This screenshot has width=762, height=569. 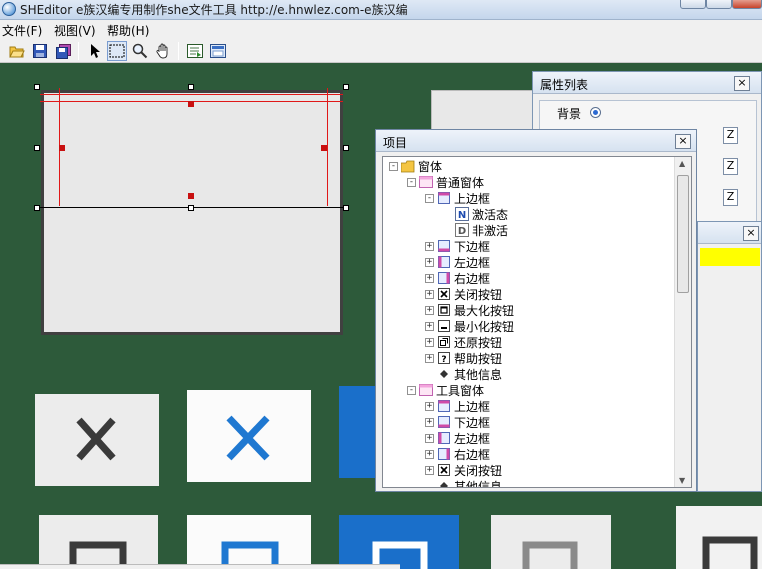 What do you see at coordinates (719, 4) in the screenshot?
I see `maximize-window-button` at bounding box center [719, 4].